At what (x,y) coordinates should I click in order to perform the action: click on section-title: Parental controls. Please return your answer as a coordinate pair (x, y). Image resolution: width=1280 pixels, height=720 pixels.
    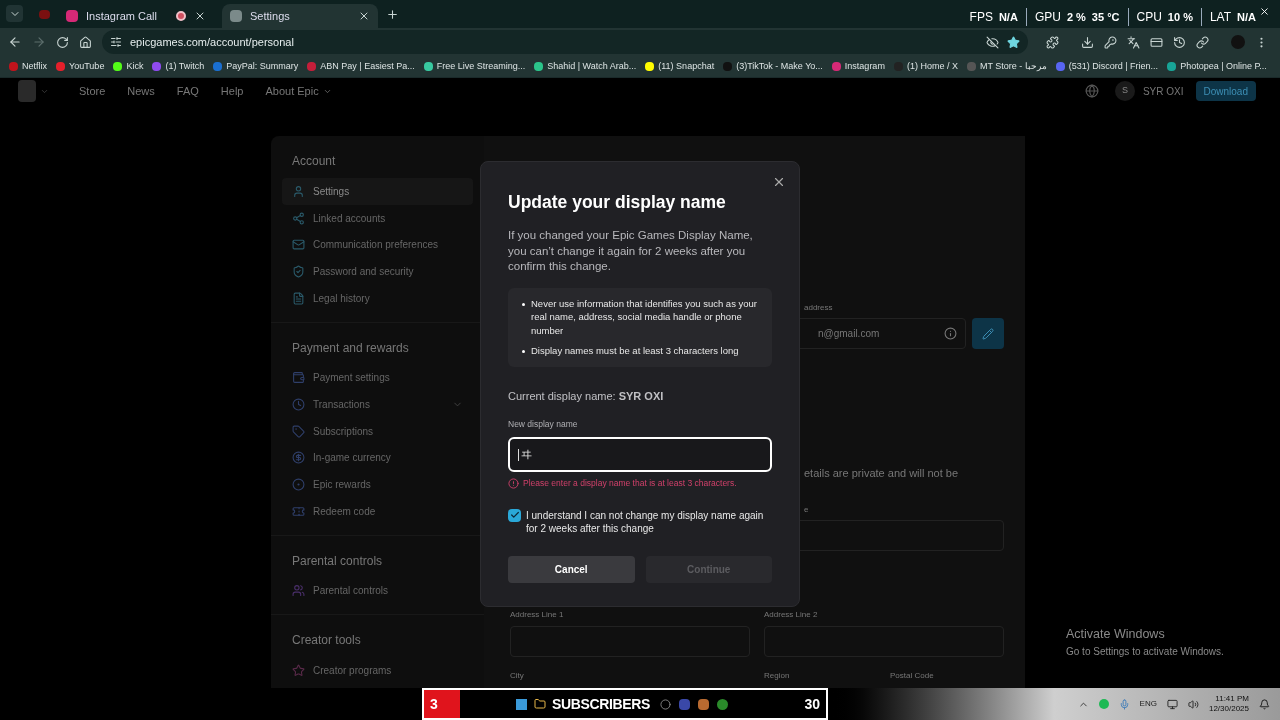
    Looking at the image, I should click on (338, 561).